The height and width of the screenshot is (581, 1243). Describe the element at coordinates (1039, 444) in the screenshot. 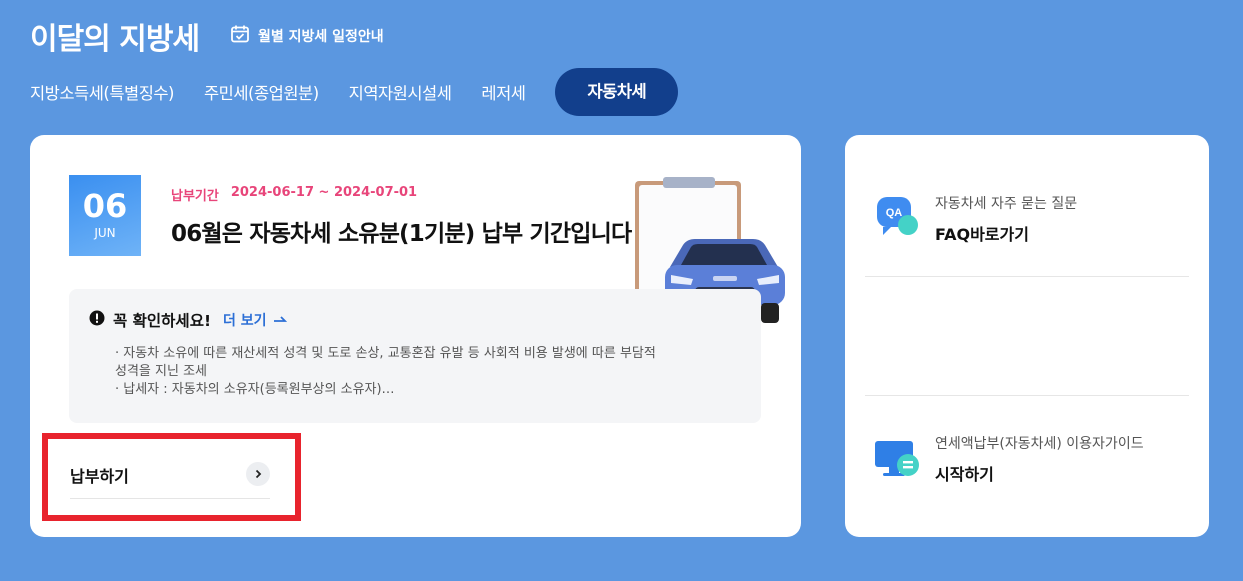

I see `guide-subtitle: 연세액납부(자동차세) 이용자가이드` at that location.